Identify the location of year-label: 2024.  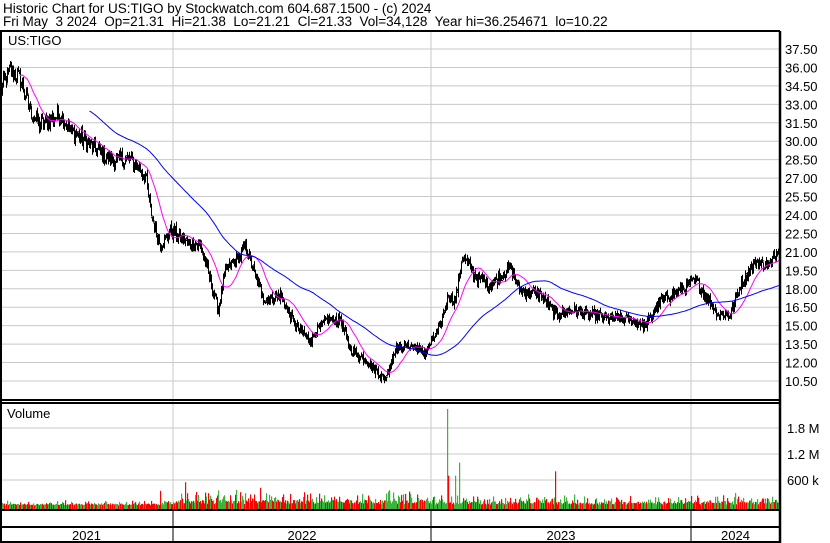
(735, 535).